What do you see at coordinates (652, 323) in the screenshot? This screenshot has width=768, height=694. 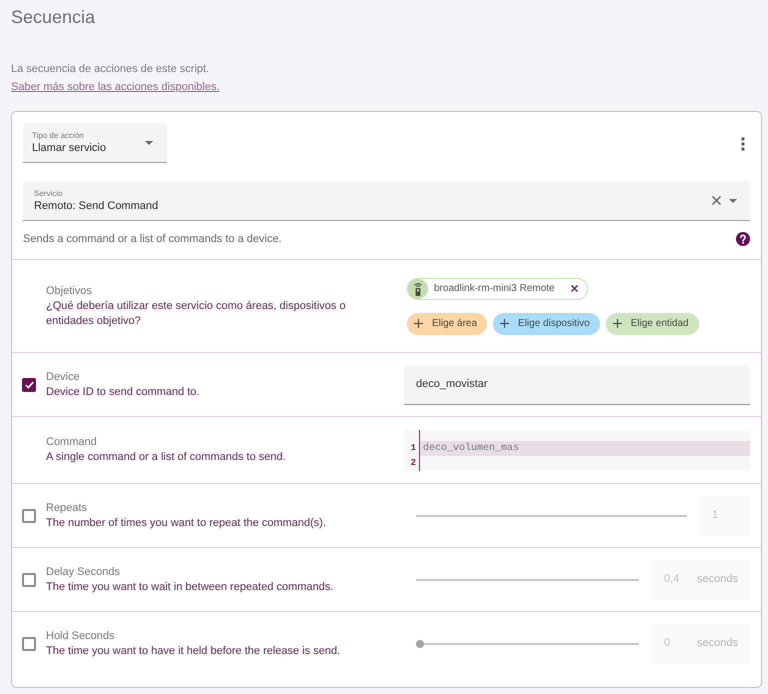 I see `picker-button: Elige entidad` at bounding box center [652, 323].